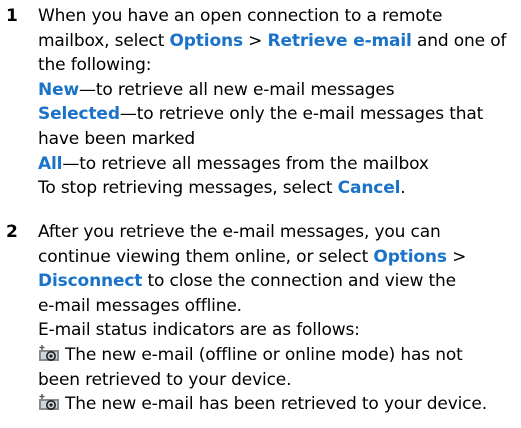 This screenshot has height=428, width=521. I want to click on instruction-text: to close the connection and view the, so click(299, 281).